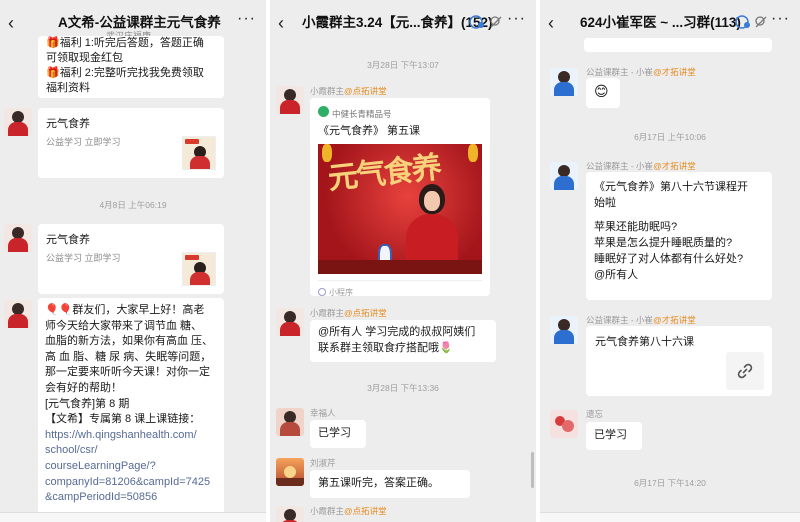 This screenshot has width=800, height=522. I want to click on timestamp: 6月17日 上午10:06, so click(670, 137).